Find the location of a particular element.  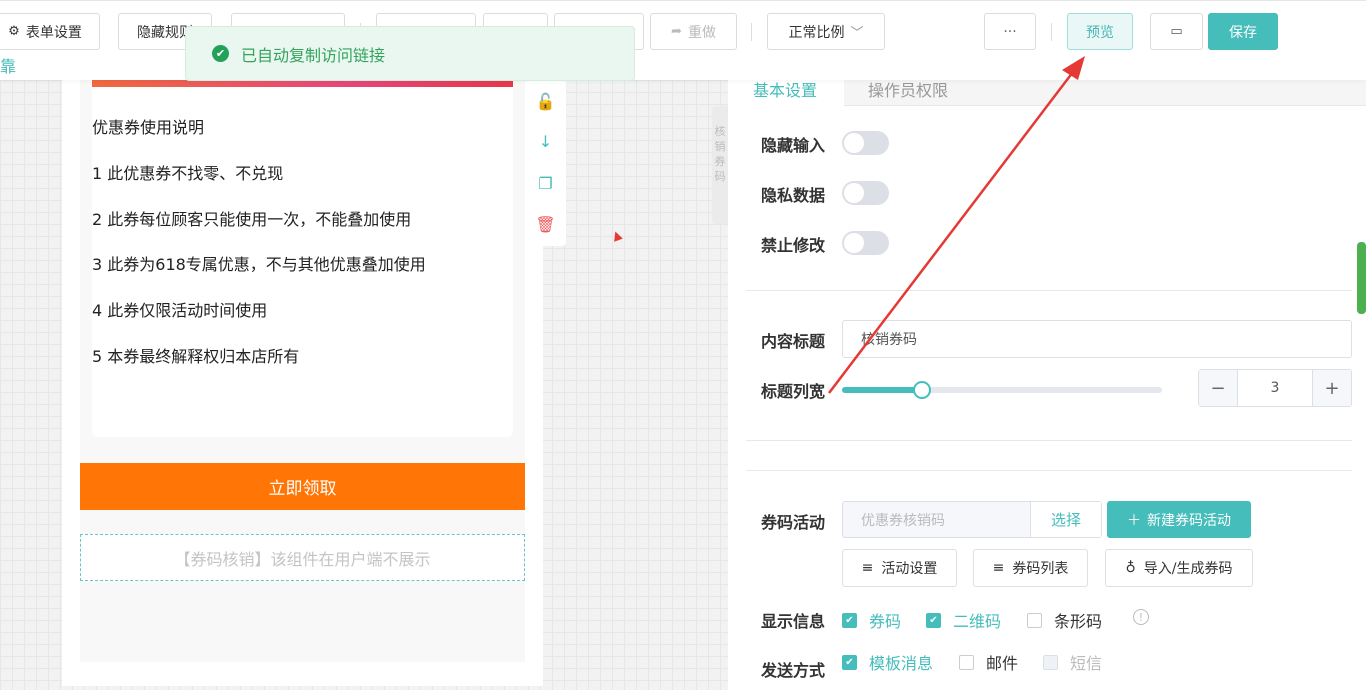

desktop-view-button: ▭ is located at coordinates (1176, 31).